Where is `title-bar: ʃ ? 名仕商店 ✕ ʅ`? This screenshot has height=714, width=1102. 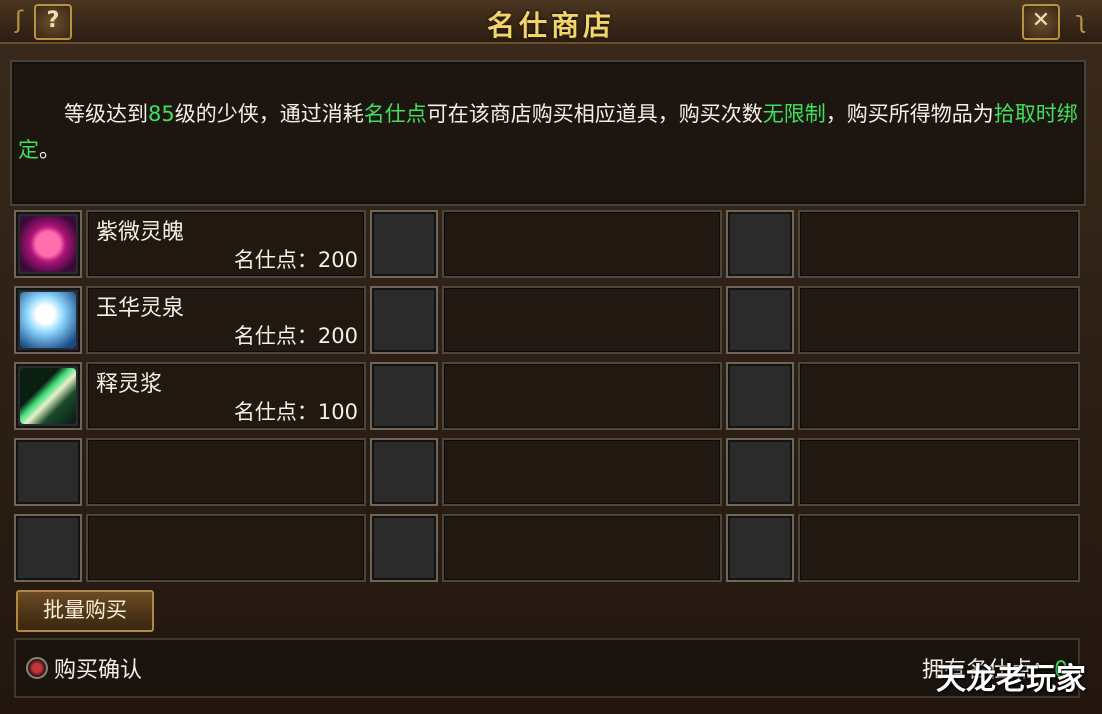 title-bar: ʃ ? 名仕商店 ✕ ʅ is located at coordinates (551, 22).